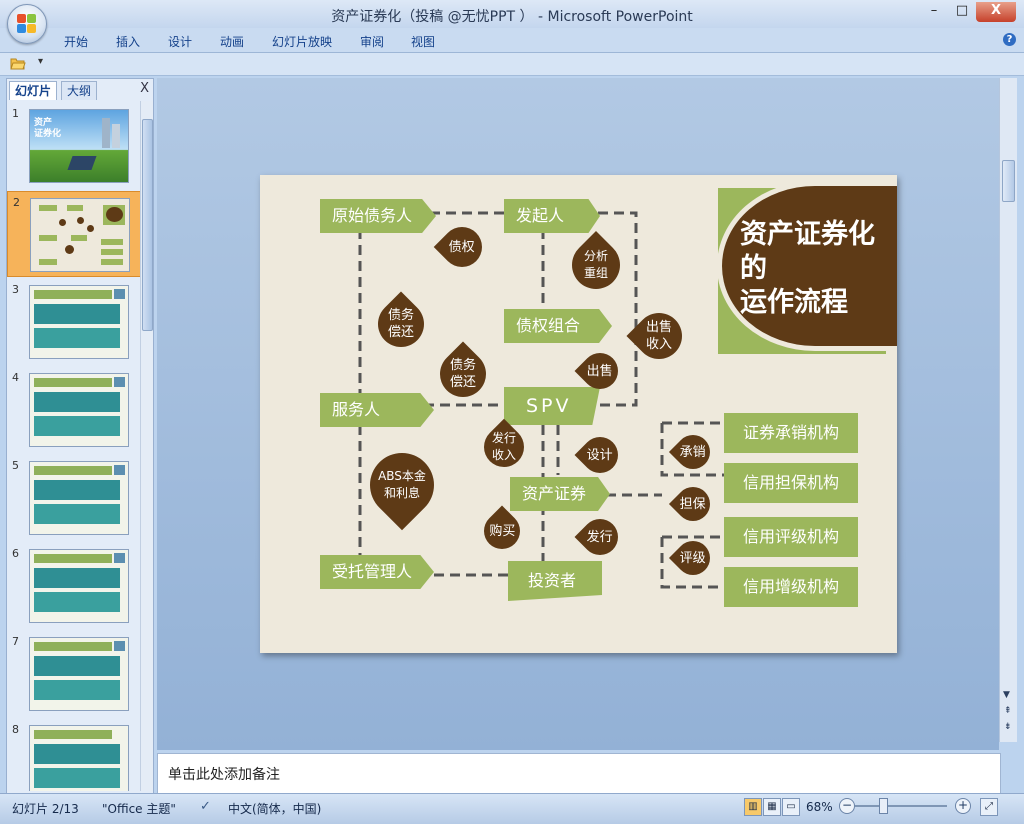  Describe the element at coordinates (76, 41) in the screenshot. I see `tab-home: 开始` at that location.